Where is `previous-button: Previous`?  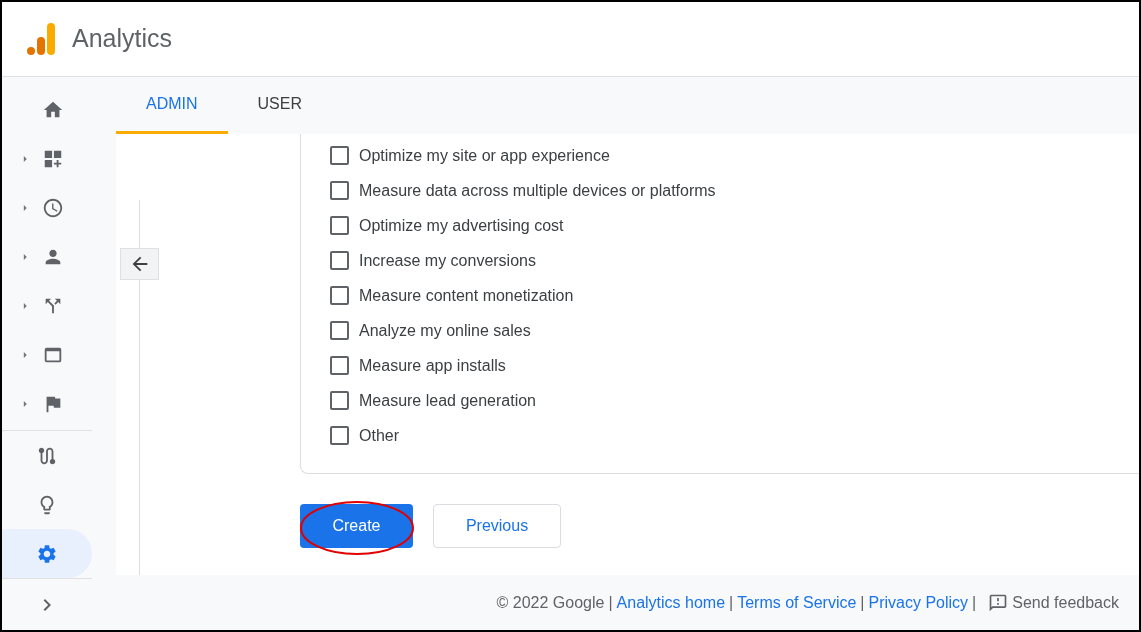
previous-button: Previous is located at coordinates (497, 526).